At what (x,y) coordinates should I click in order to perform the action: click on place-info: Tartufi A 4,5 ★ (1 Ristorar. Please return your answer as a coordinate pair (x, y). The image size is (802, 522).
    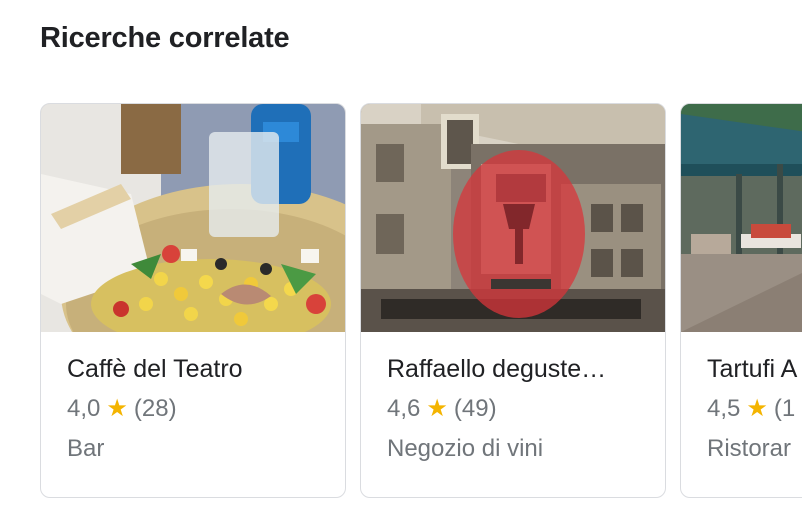
    Looking at the image, I should click on (754, 409).